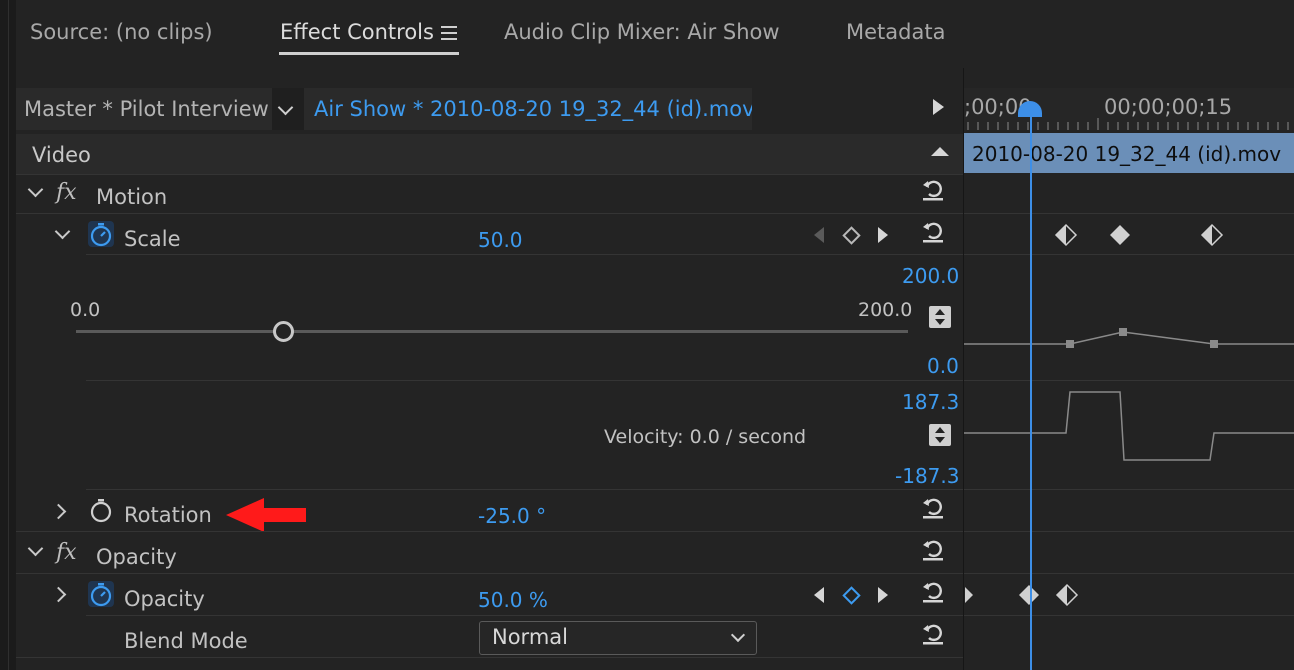 This screenshot has width=1294, height=670. What do you see at coordinates (1128, 124) in the screenshot?
I see `ruler-ticks` at bounding box center [1128, 124].